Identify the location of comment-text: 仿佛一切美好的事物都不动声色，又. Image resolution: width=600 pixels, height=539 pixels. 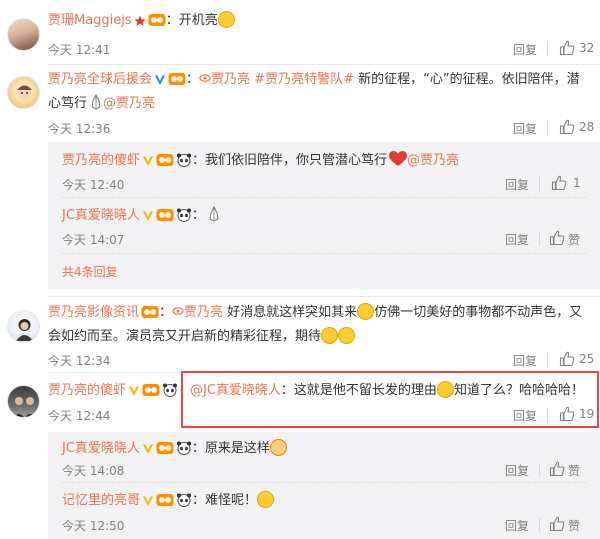
(478, 312).